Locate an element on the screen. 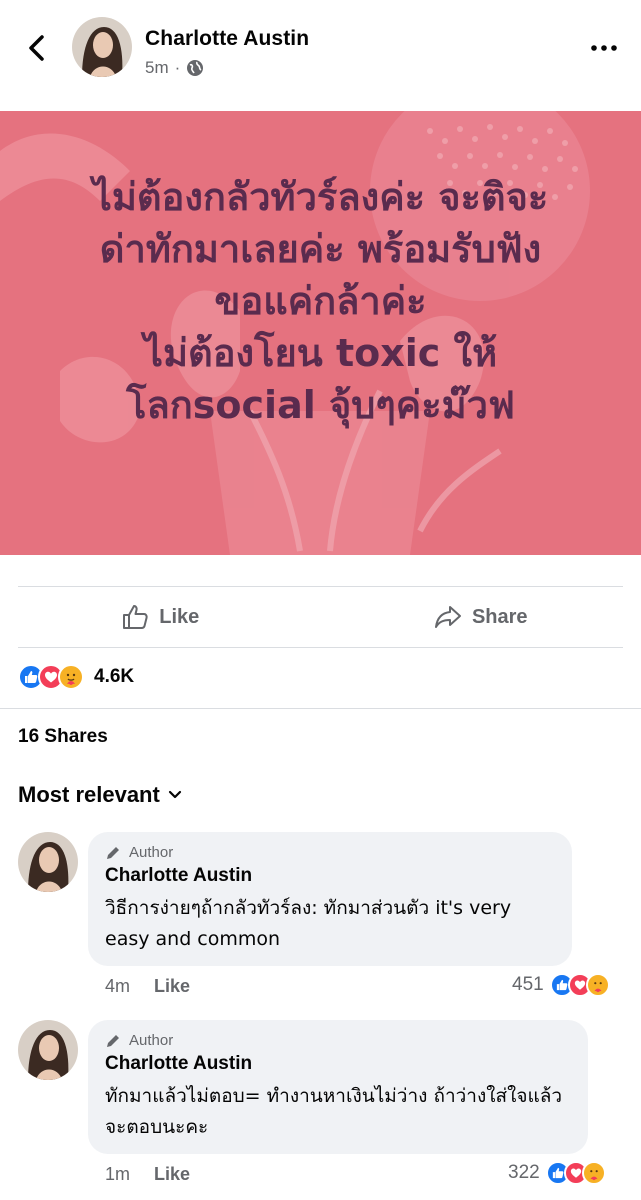 This screenshot has height=1200, width=641. share-label: Share is located at coordinates (499, 616).